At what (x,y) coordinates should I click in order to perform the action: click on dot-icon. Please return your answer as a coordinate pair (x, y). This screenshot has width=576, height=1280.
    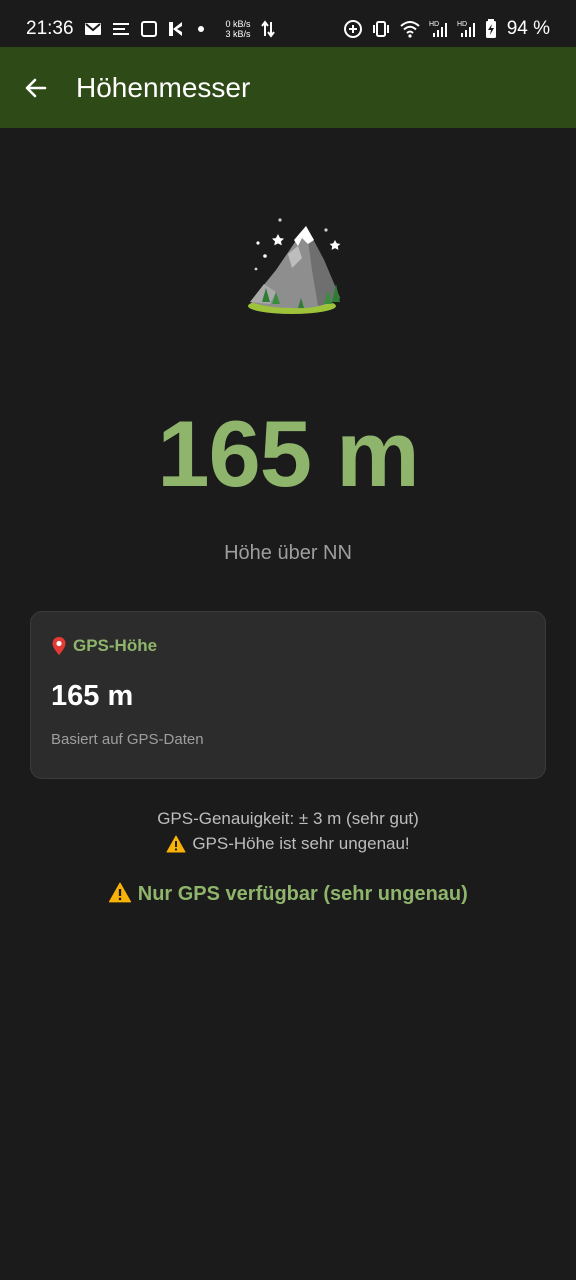
    Looking at the image, I should click on (201, 29).